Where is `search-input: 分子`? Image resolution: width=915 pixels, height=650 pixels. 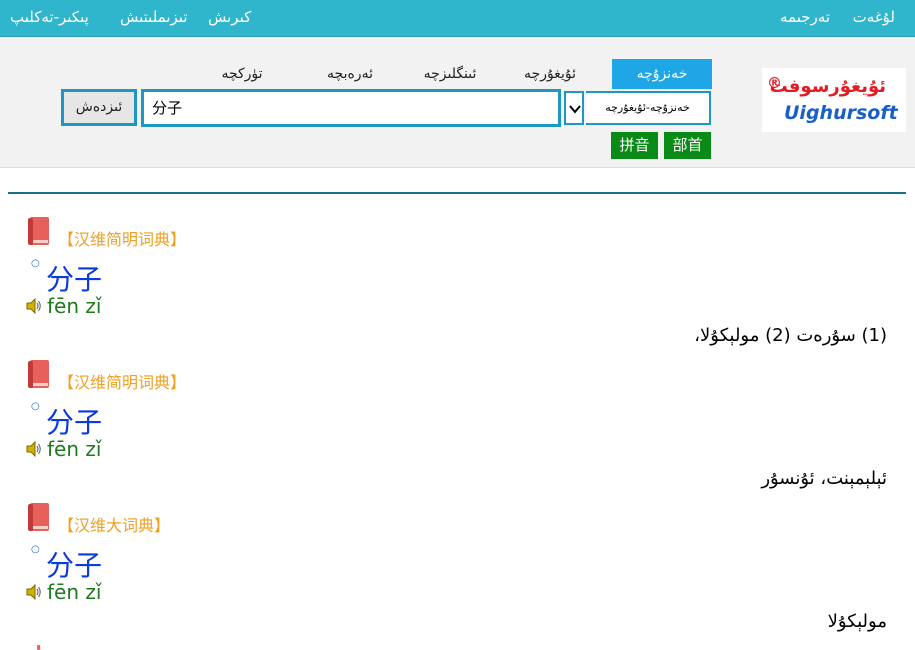 search-input: 分子 is located at coordinates (351, 108).